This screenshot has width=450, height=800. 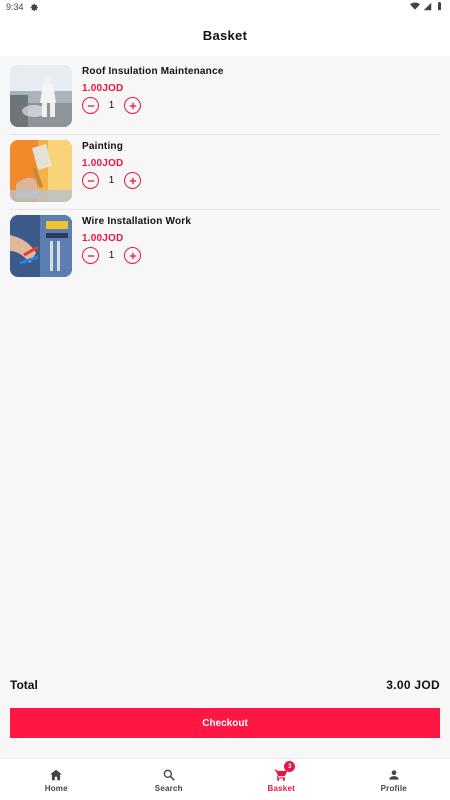 I want to click on list-item: Painting 1.00JOD 1, so click(x=225, y=172).